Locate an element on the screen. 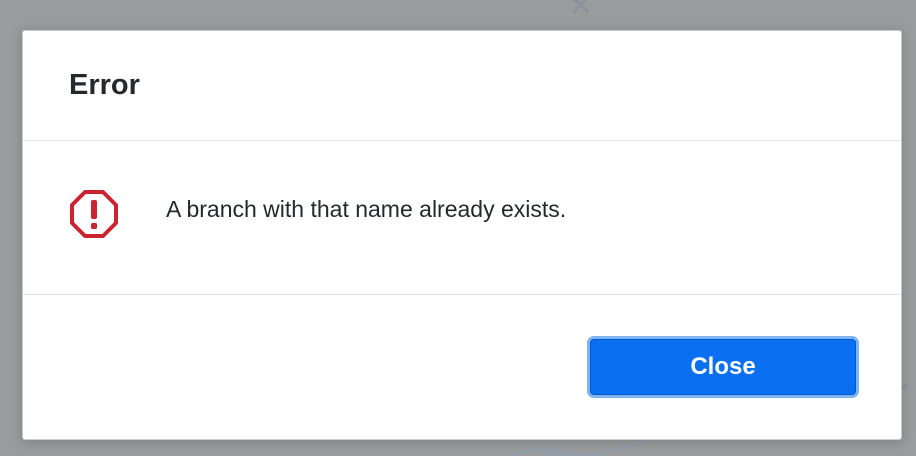 This screenshot has width=916, height=456. error-message: A branch with that name already exists. is located at coordinates (366, 209).